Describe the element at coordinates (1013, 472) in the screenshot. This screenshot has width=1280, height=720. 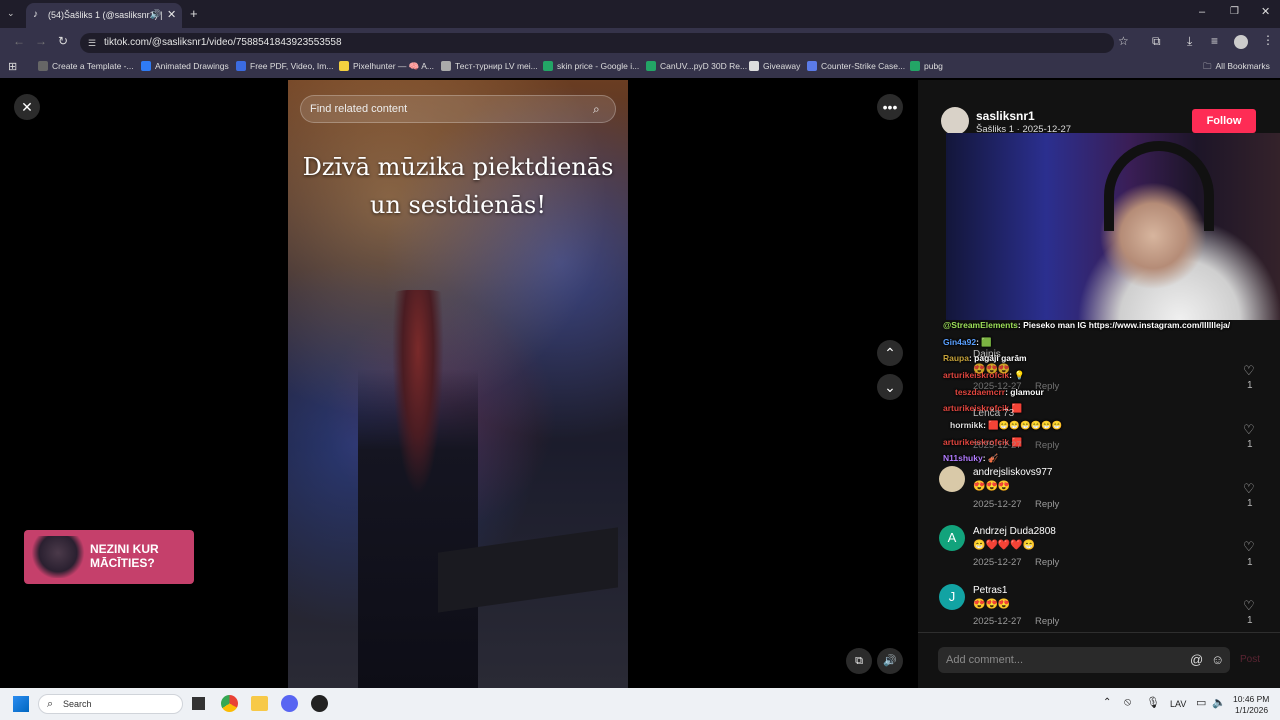
I see `comment-author: andrejsliskovs977` at that location.